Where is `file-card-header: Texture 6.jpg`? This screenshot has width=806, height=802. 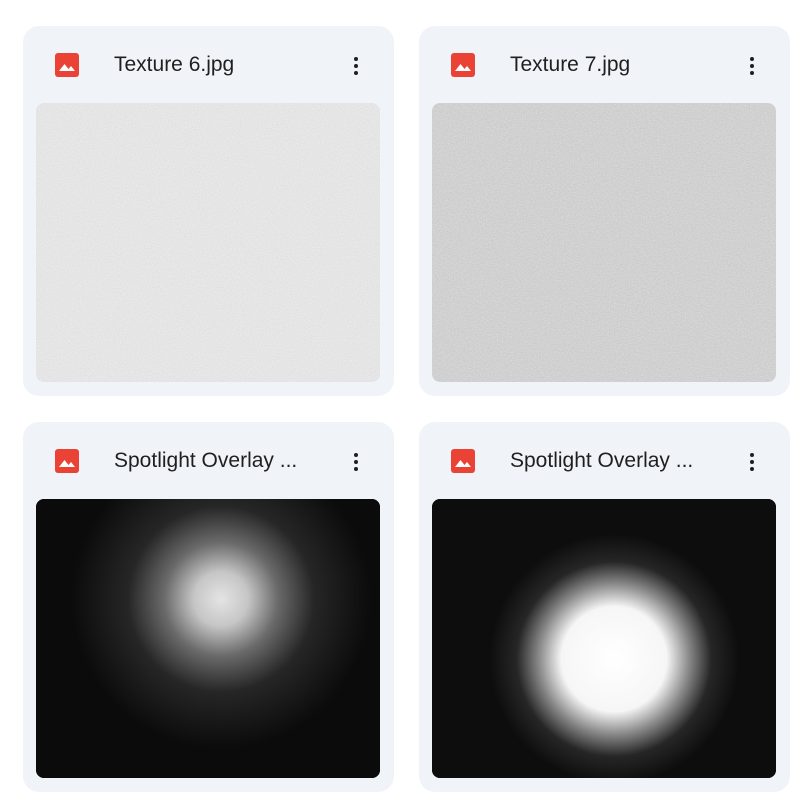
file-card-header: Texture 6.jpg is located at coordinates (208, 64).